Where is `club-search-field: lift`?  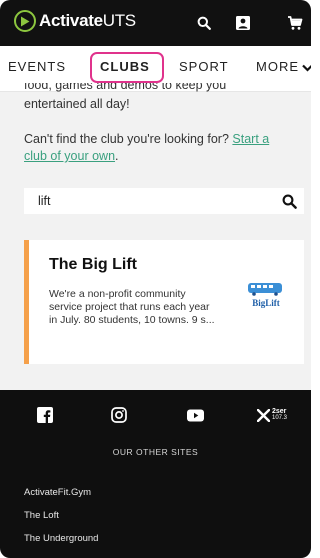
club-search-field: lift is located at coordinates (164, 201).